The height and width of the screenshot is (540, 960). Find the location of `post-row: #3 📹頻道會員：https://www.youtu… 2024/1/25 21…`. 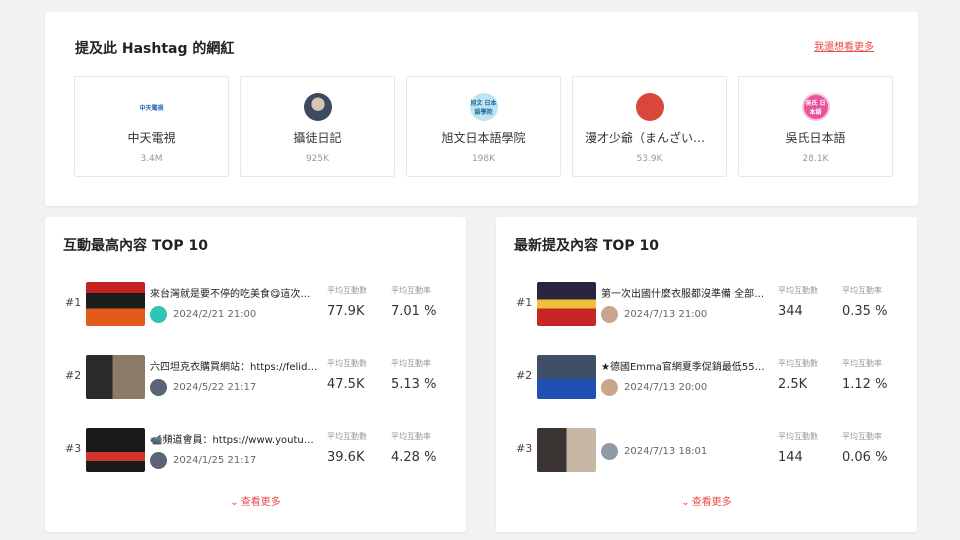

post-row: #3 📹頻道會員：https://www.youtu… 2024/1/25 21… is located at coordinates (255, 449).